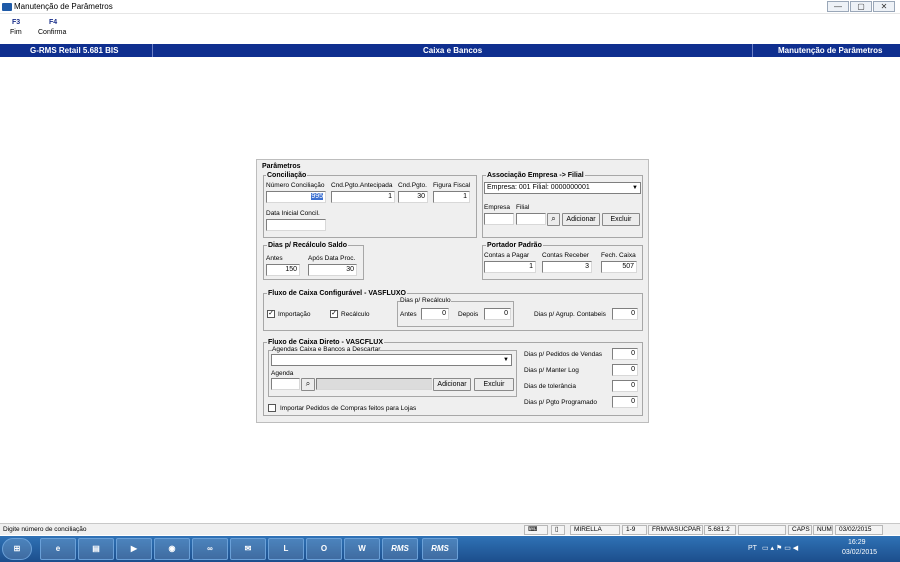 The width and height of the screenshot is (900, 562). Describe the element at coordinates (830, 50) in the screenshot. I see `screen-name: Manutenção de Parâmetros` at that location.